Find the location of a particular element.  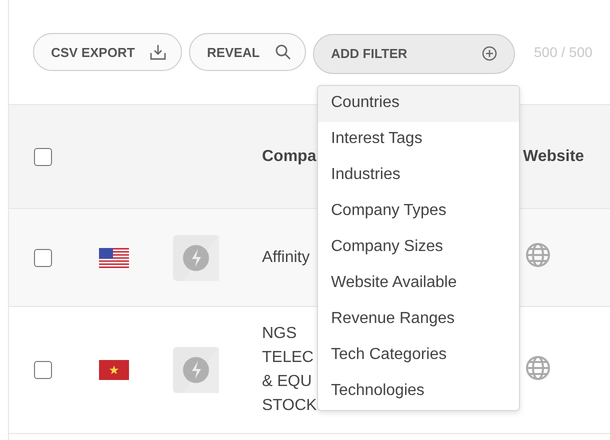

menu-item: Revenue Ranges is located at coordinates (418, 320).